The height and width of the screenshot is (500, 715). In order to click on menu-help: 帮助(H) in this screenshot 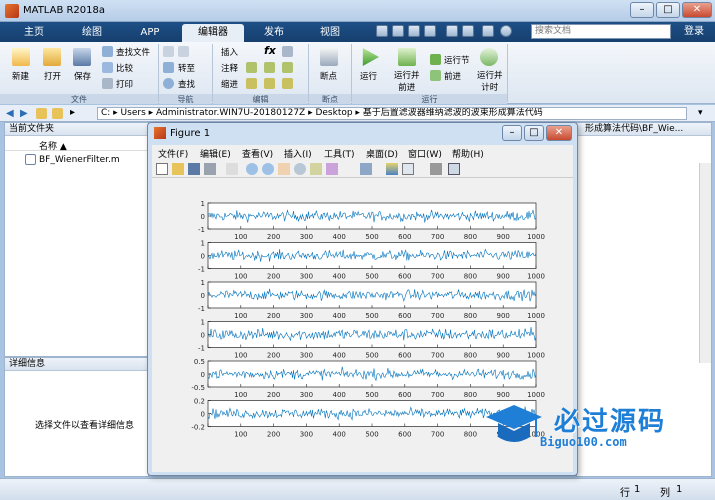, I will do `click(468, 153)`.